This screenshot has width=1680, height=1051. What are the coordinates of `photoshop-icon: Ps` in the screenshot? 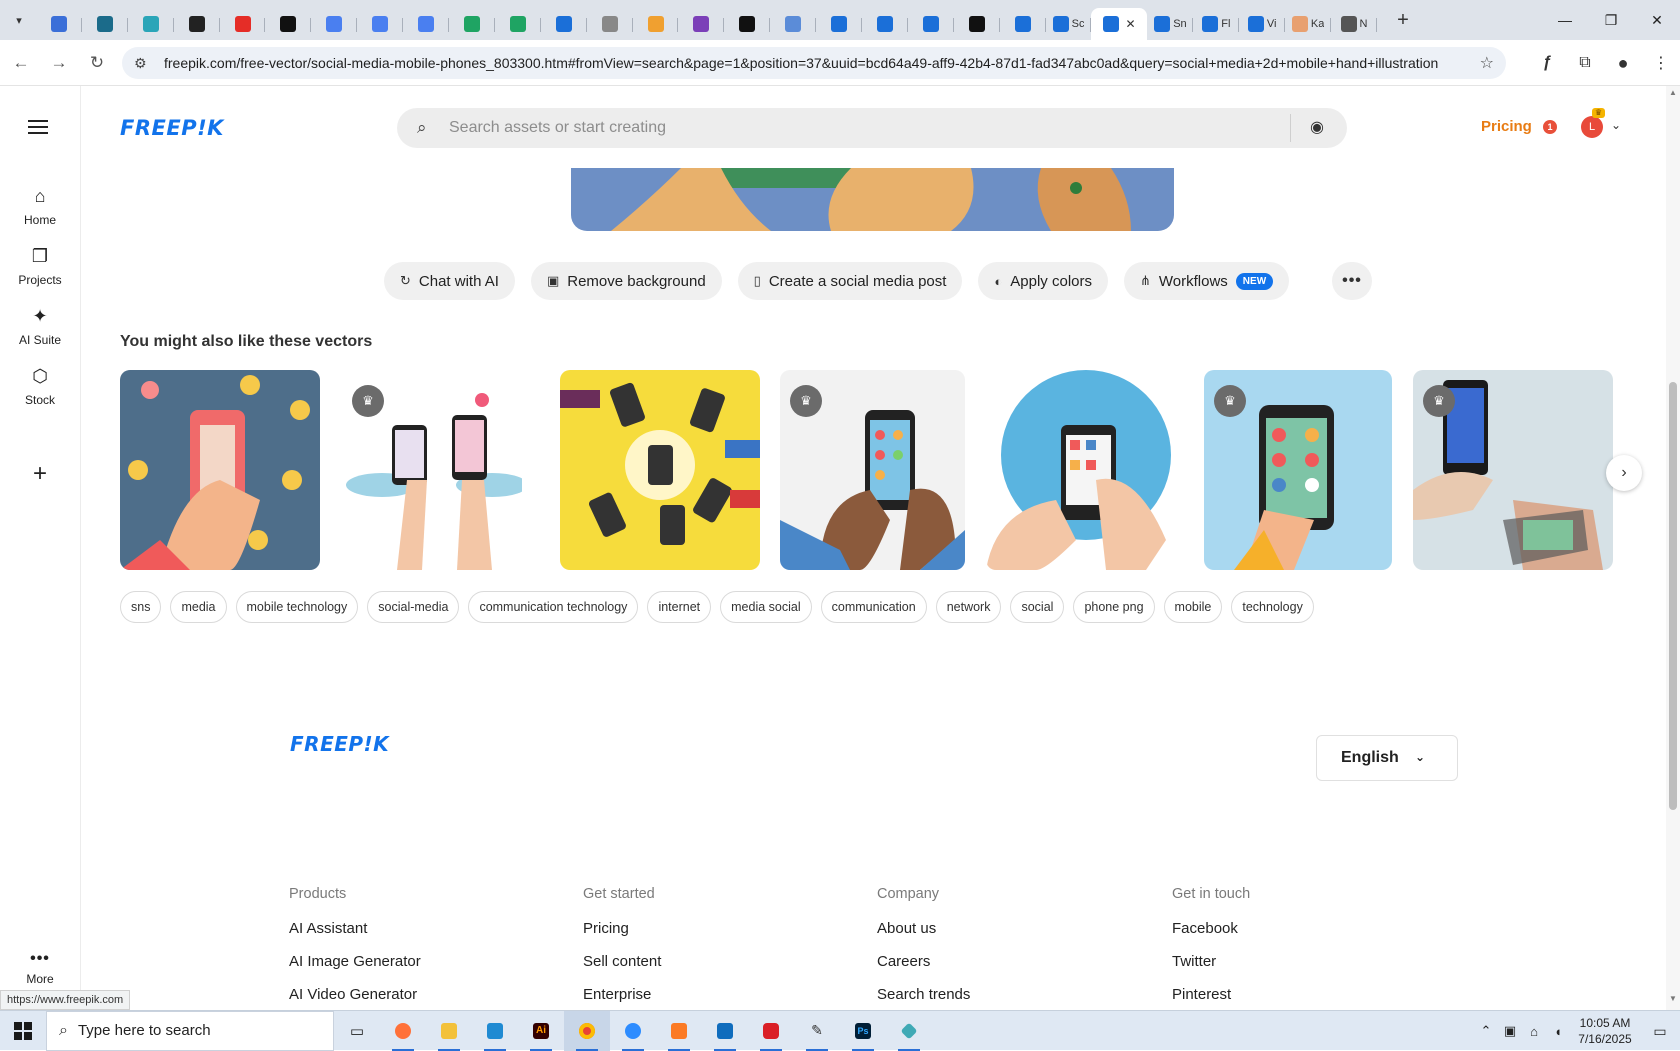 It's located at (863, 1031).